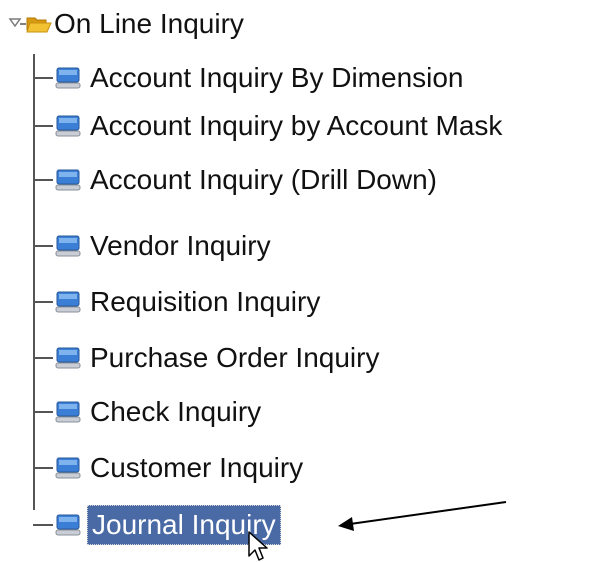 The image size is (612, 562). I want to click on tree-item-account-inquiry-drill-down: Account Inquiry (Drill Down), so click(236, 180).